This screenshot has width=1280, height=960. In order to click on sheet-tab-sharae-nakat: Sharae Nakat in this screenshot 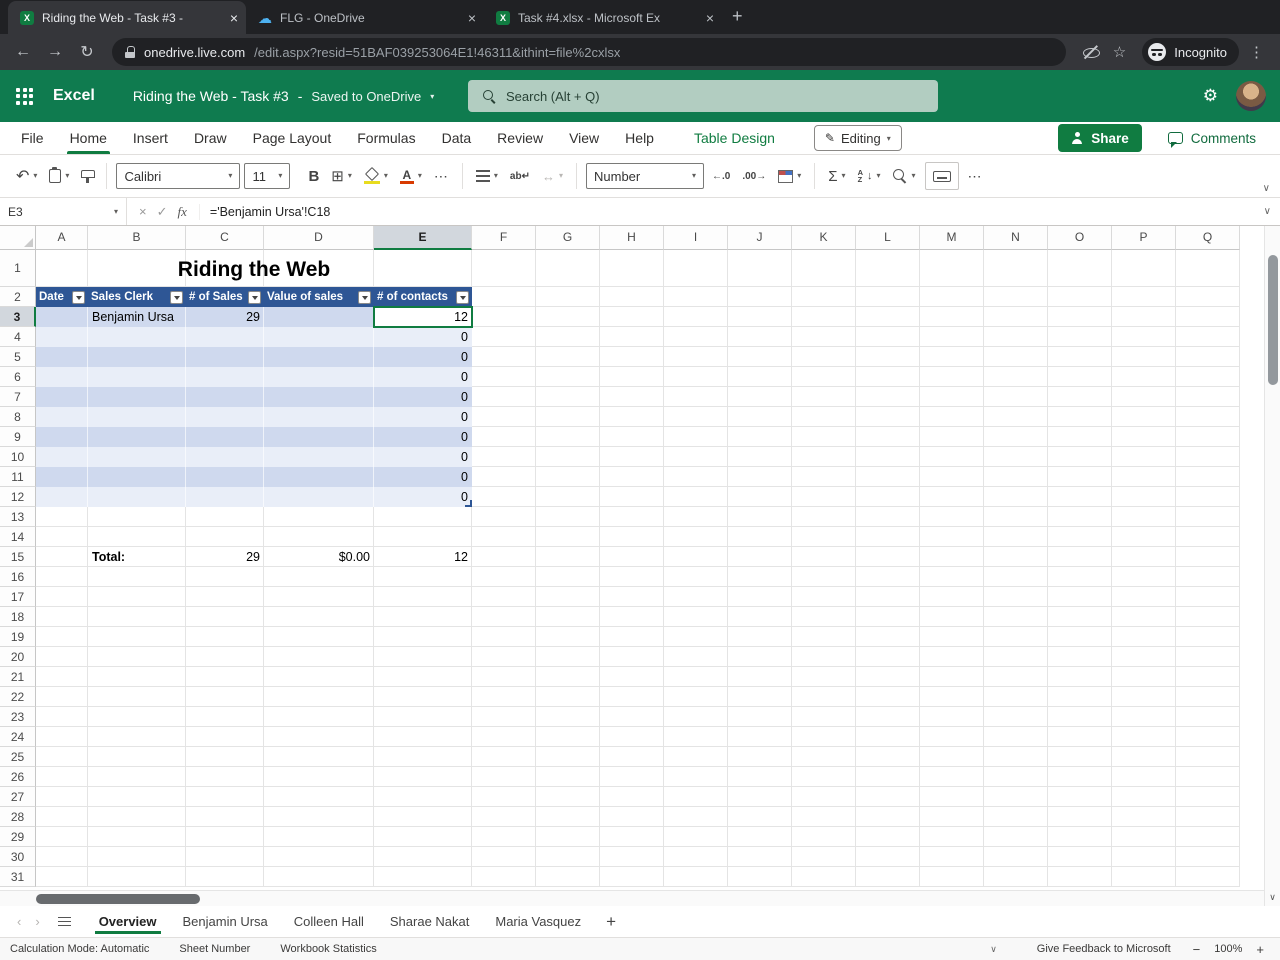, I will do `click(430, 921)`.